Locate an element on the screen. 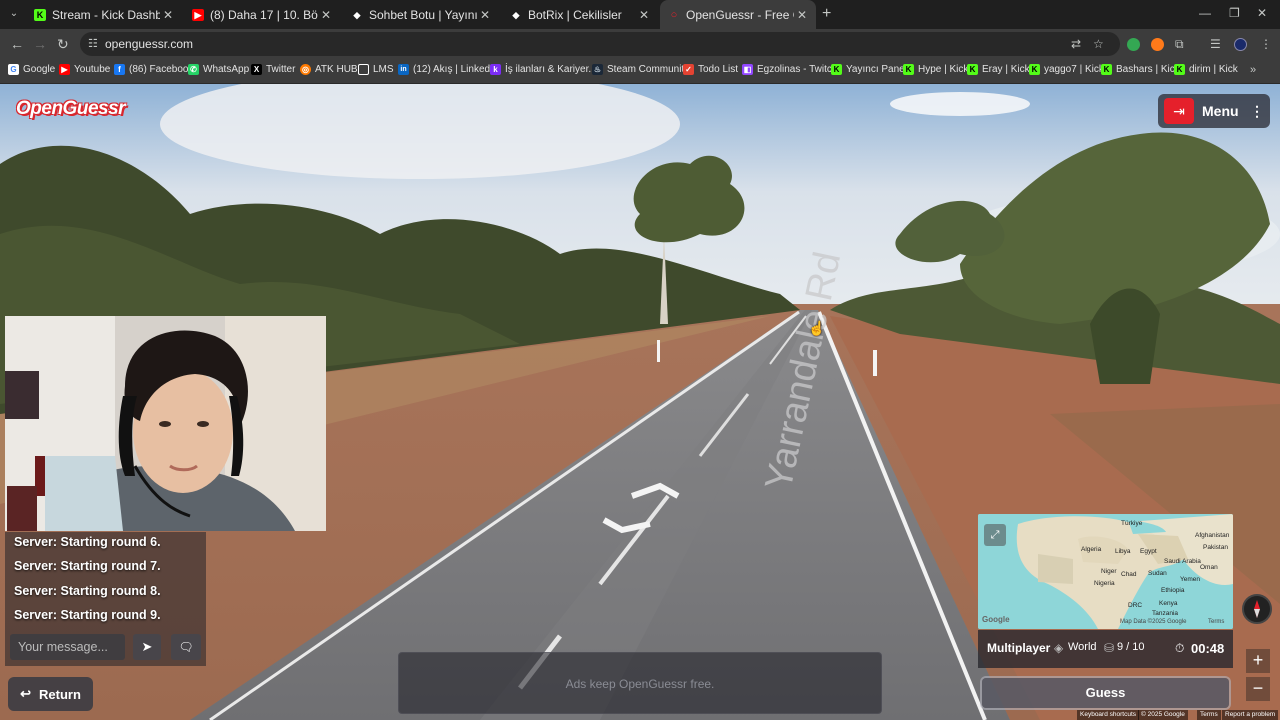 The height and width of the screenshot is (720, 1280). bookmark-whatsapp: ✆ WhatsApp is located at coordinates (218, 69).